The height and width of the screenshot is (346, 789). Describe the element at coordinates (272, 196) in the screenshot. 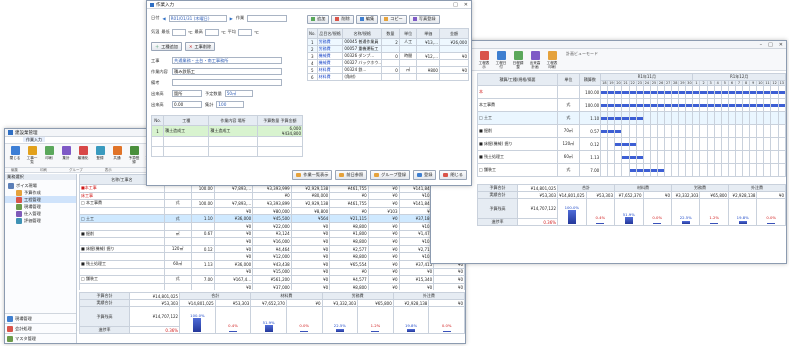

I see `table-row: 床工事¥0¥80,000¥0¥0¥103¥0` at that location.